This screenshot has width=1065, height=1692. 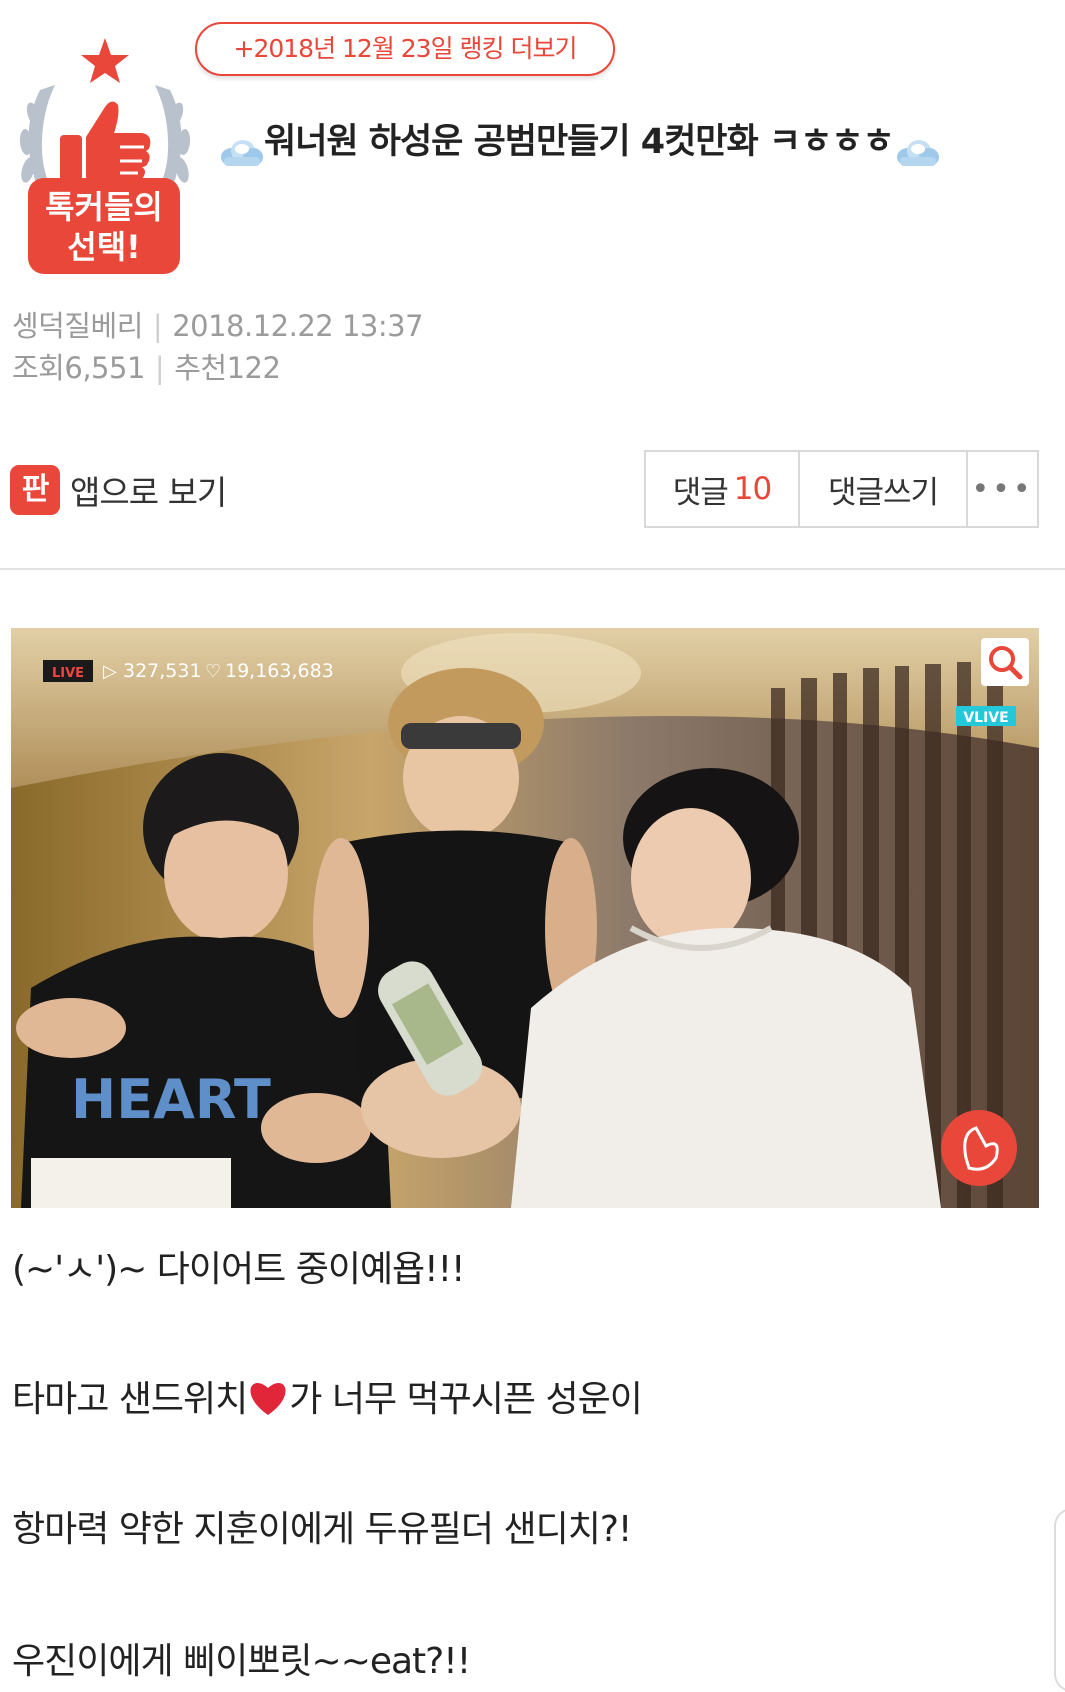 I want to click on open-in-app-label: 앱으로 보기, so click(x=148, y=492).